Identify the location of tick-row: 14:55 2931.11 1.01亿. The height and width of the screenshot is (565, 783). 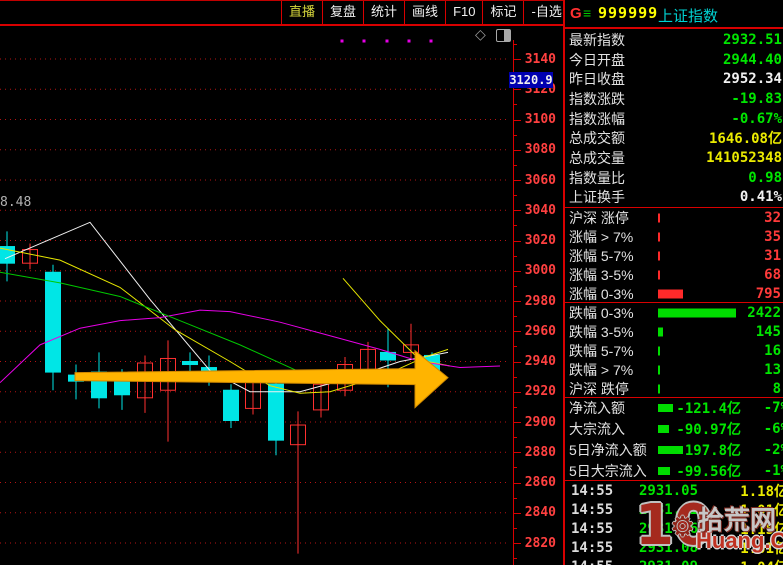
(674, 509).